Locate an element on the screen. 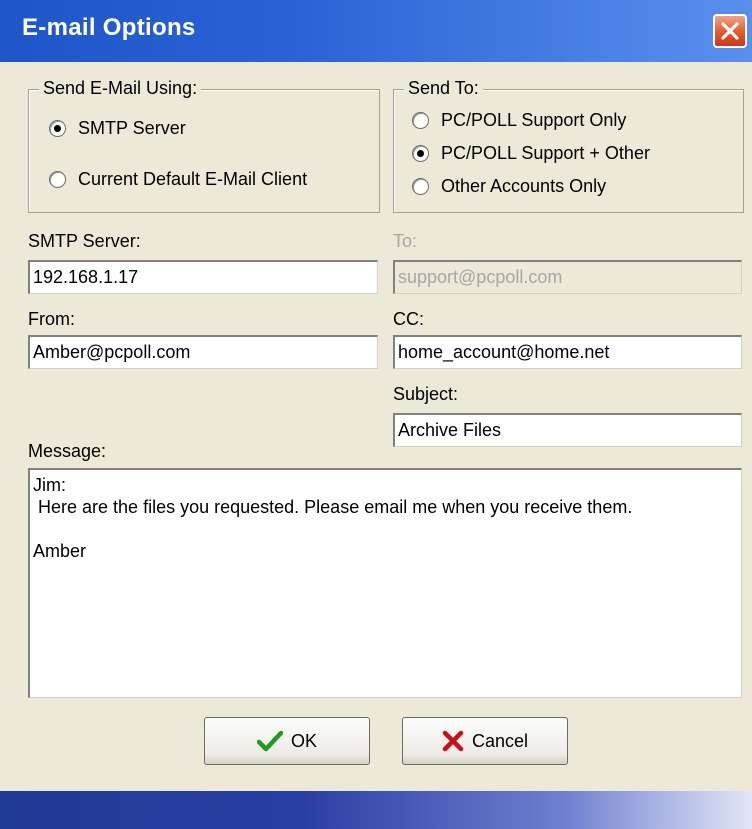 The height and width of the screenshot is (829, 752). radio-label: PC/POLL Support Only is located at coordinates (534, 120).